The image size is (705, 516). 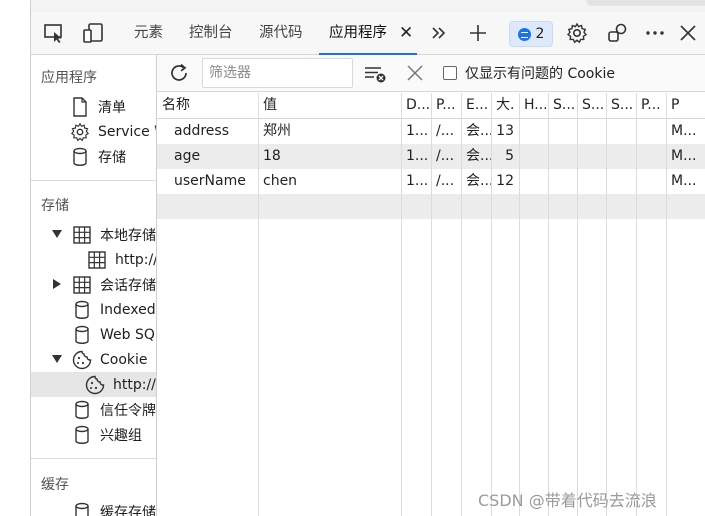 I want to click on sidebar-item-service-worker: Service W, so click(x=113, y=131).